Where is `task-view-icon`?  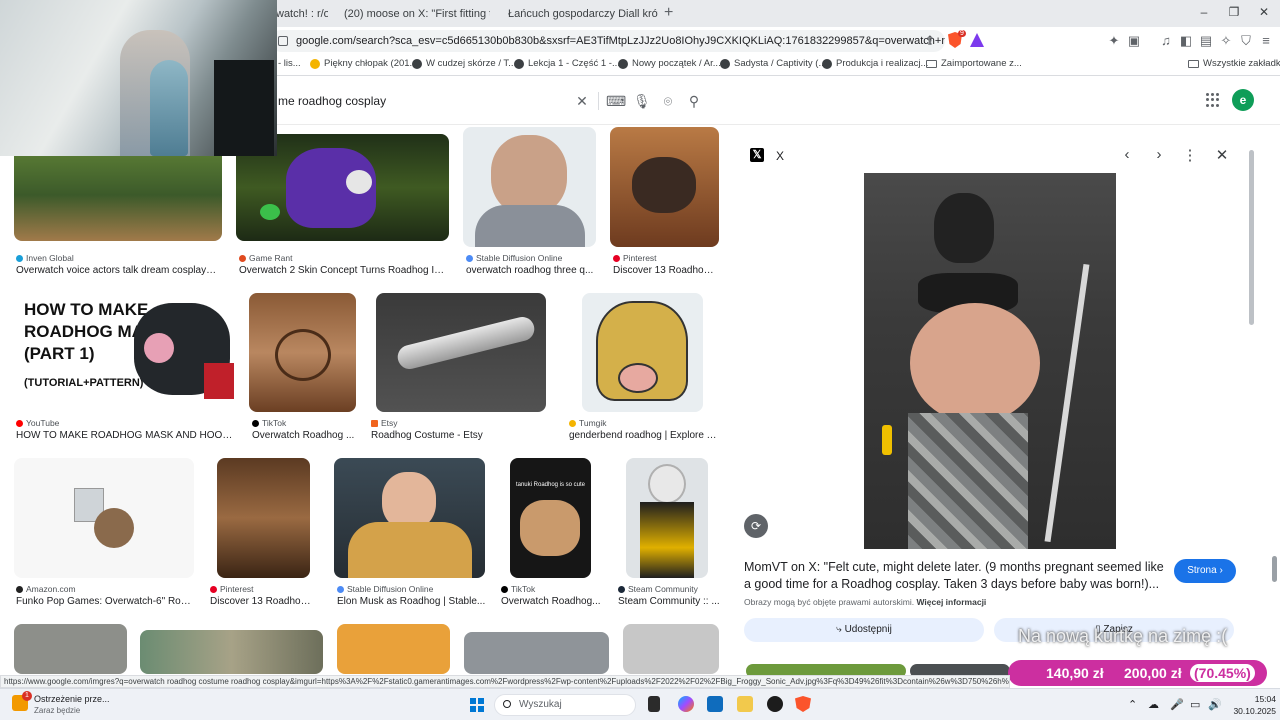 task-view-icon is located at coordinates (654, 704).